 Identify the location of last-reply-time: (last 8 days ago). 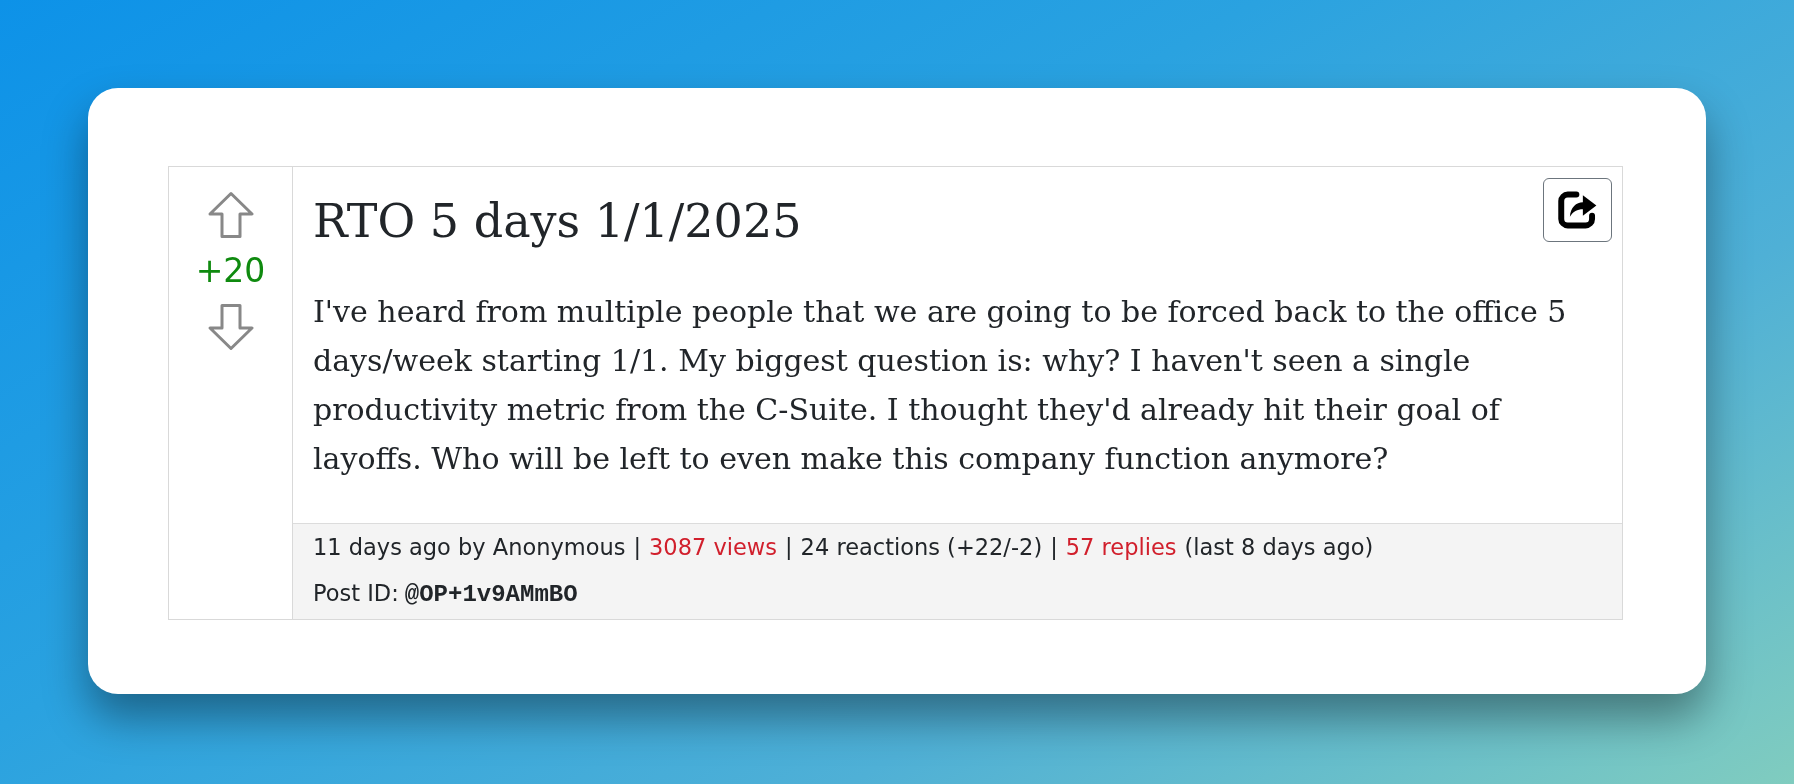
(1279, 547).